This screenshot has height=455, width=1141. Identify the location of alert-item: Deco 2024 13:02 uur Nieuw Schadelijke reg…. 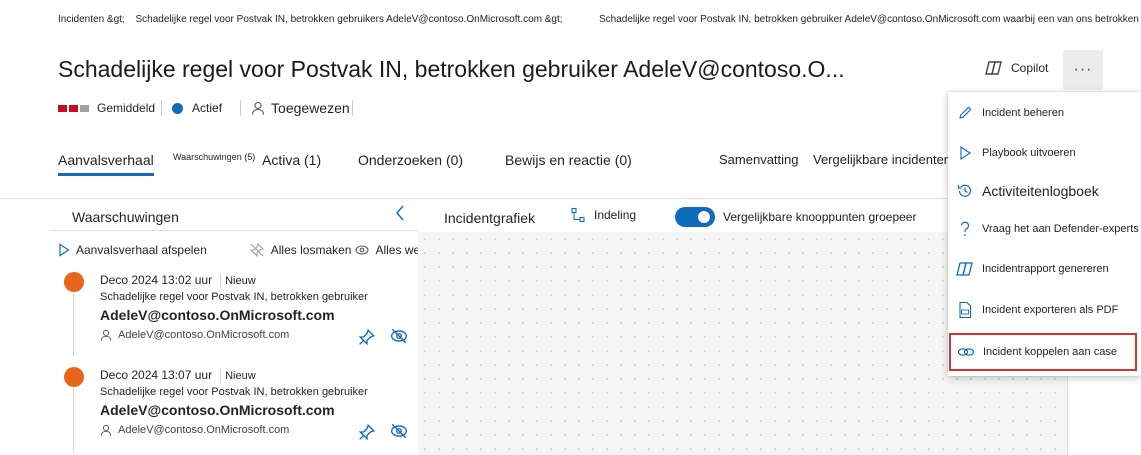
(234, 317).